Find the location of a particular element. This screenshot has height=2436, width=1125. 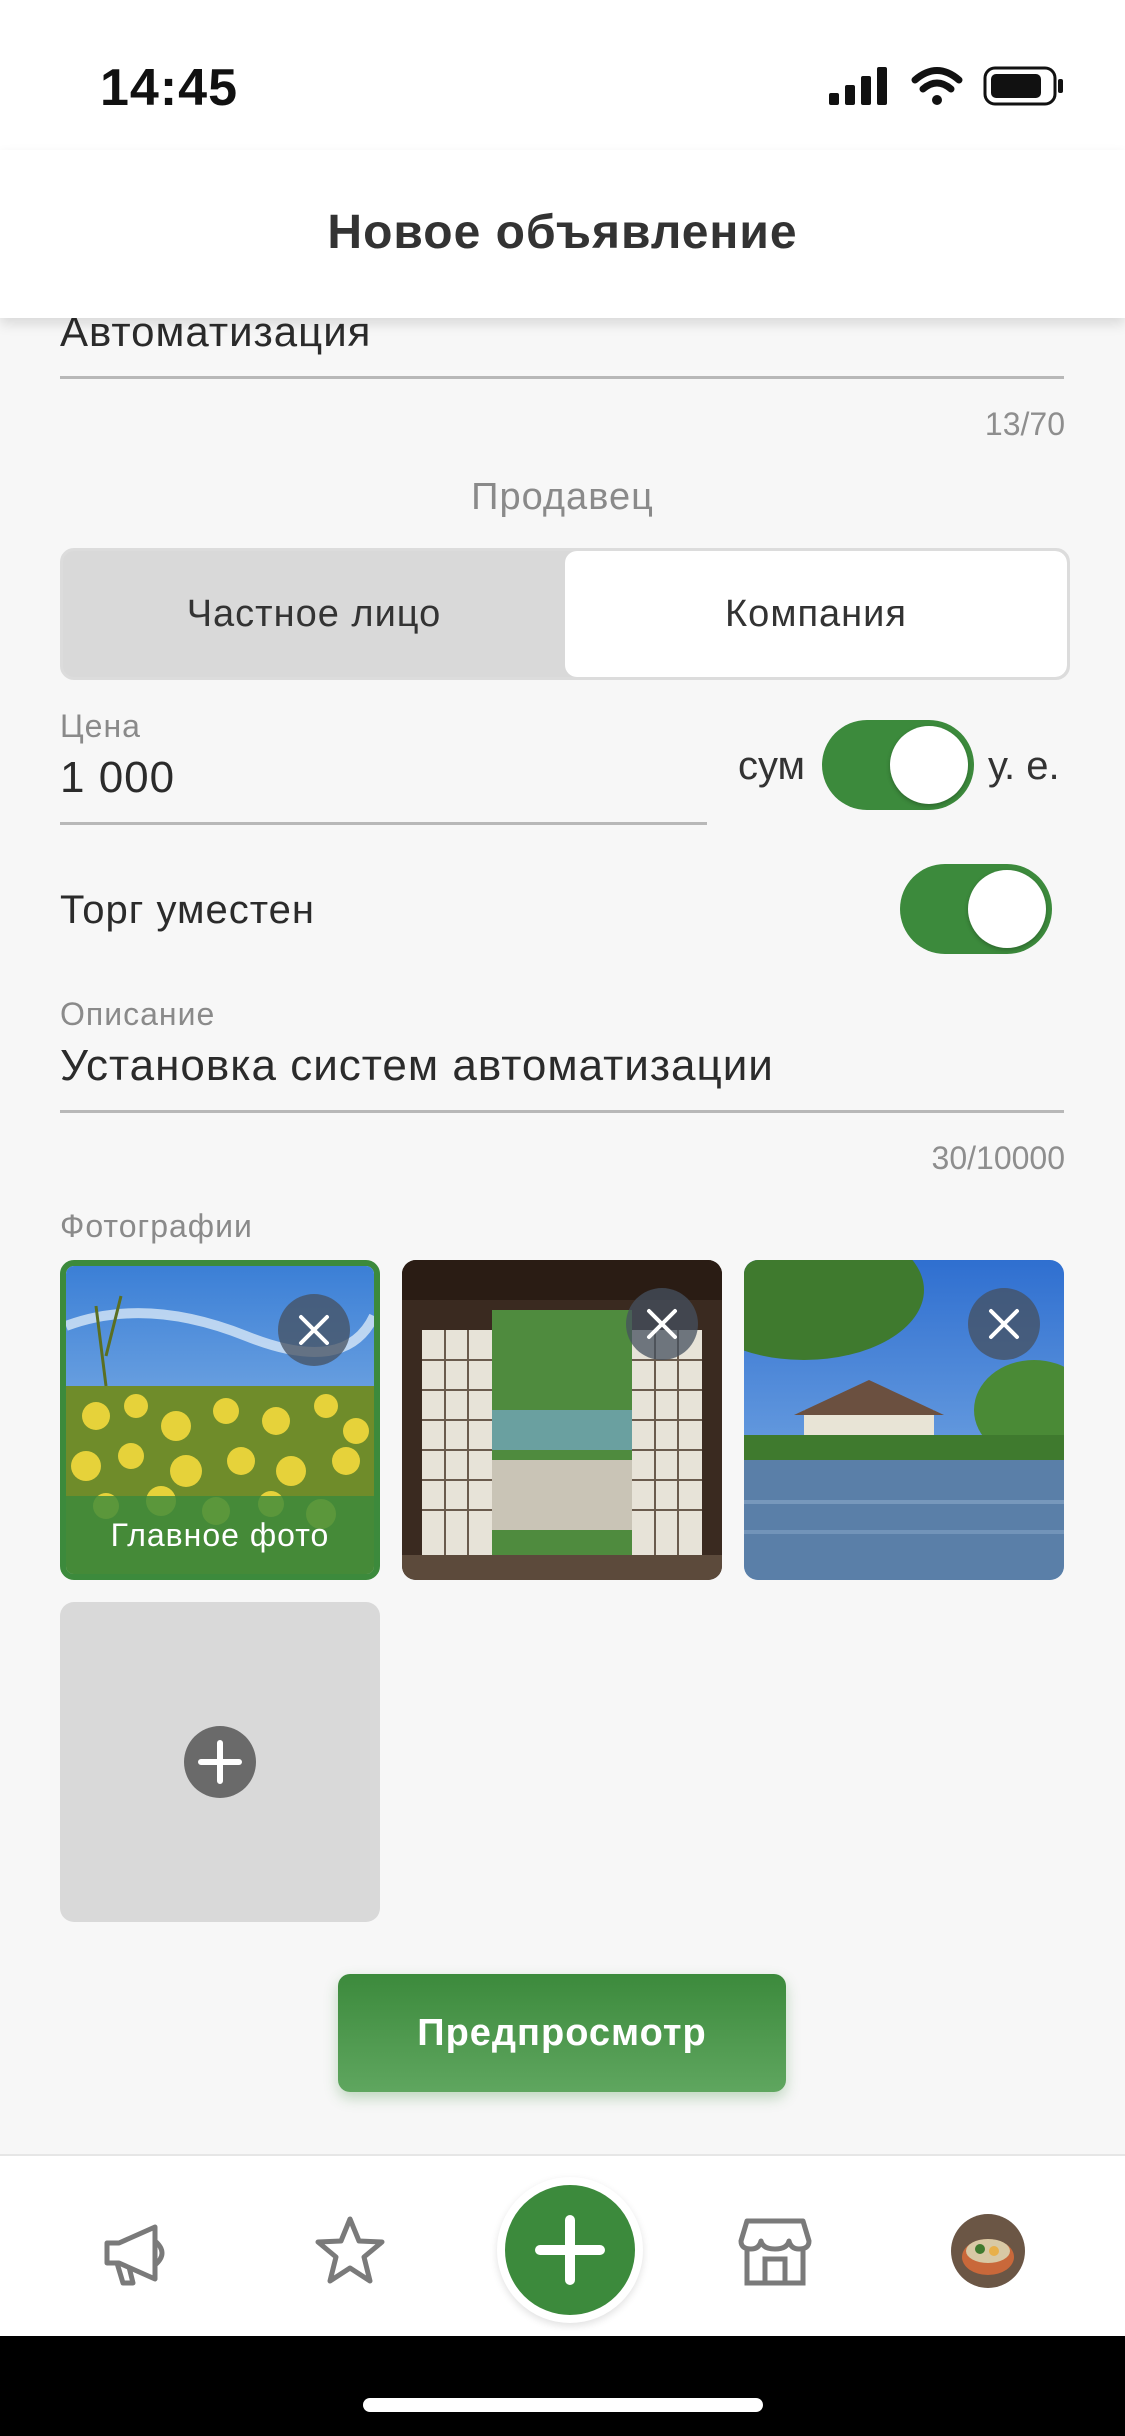

tab-store is located at coordinates (775, 2251).